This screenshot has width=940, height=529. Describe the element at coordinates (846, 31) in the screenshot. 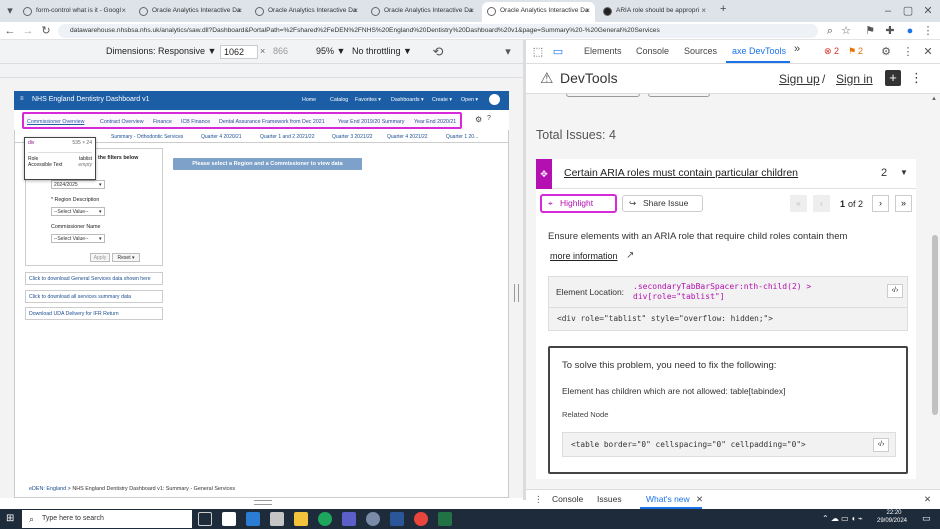

I see `bookmark-star-icon: ☆` at that location.